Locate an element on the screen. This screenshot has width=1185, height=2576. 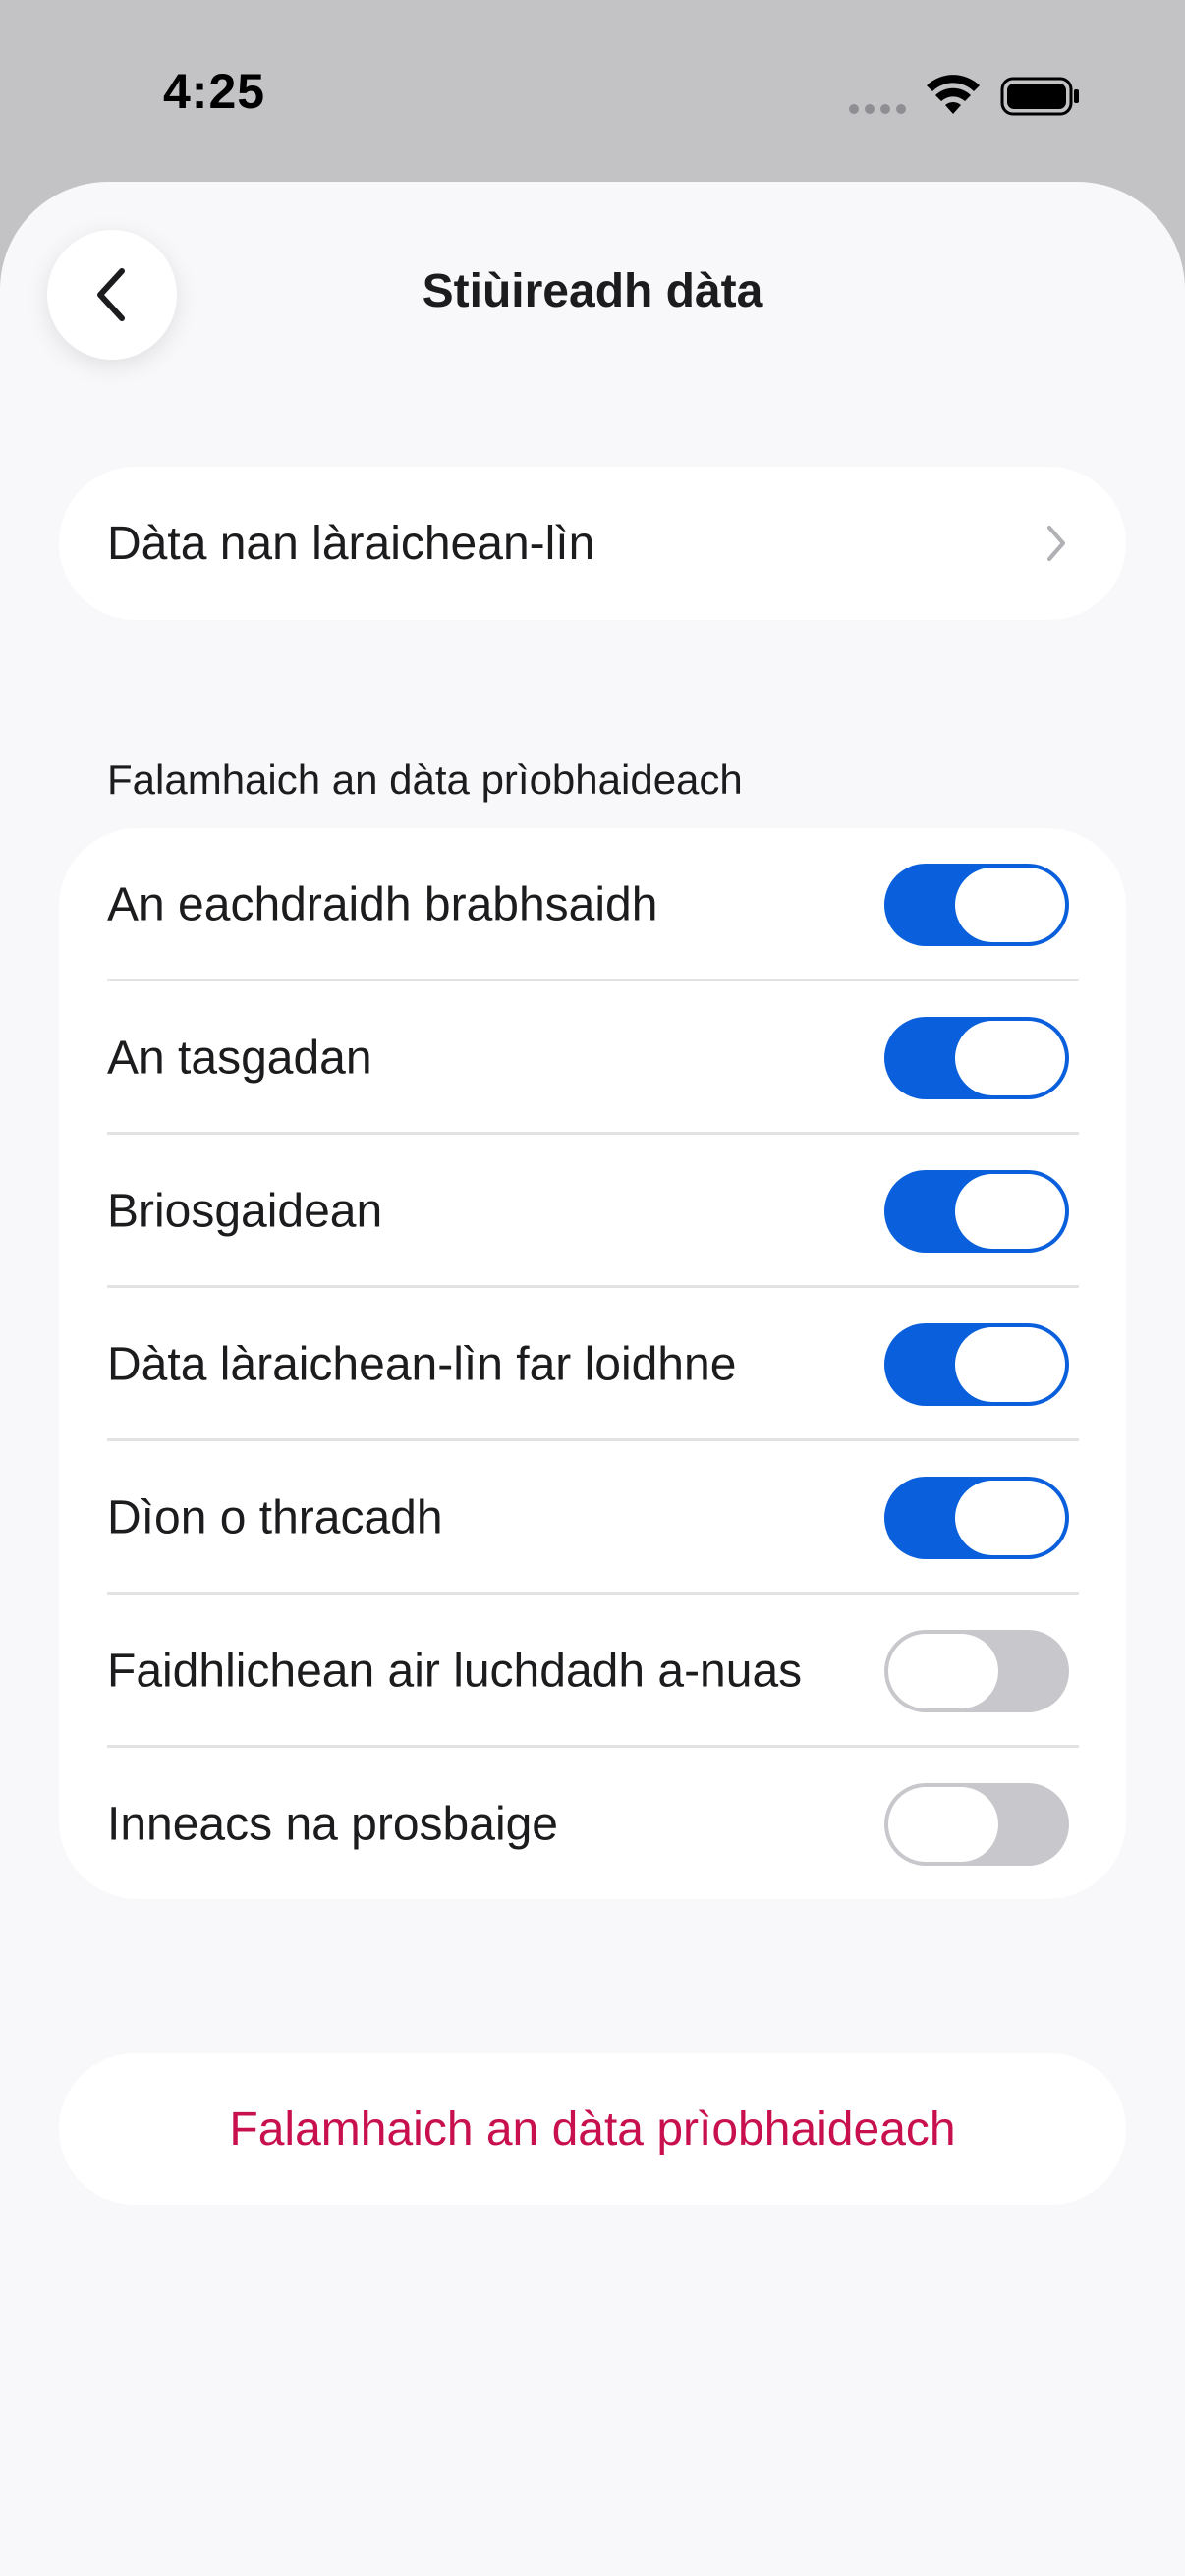
wifi-icon is located at coordinates (954, 94).